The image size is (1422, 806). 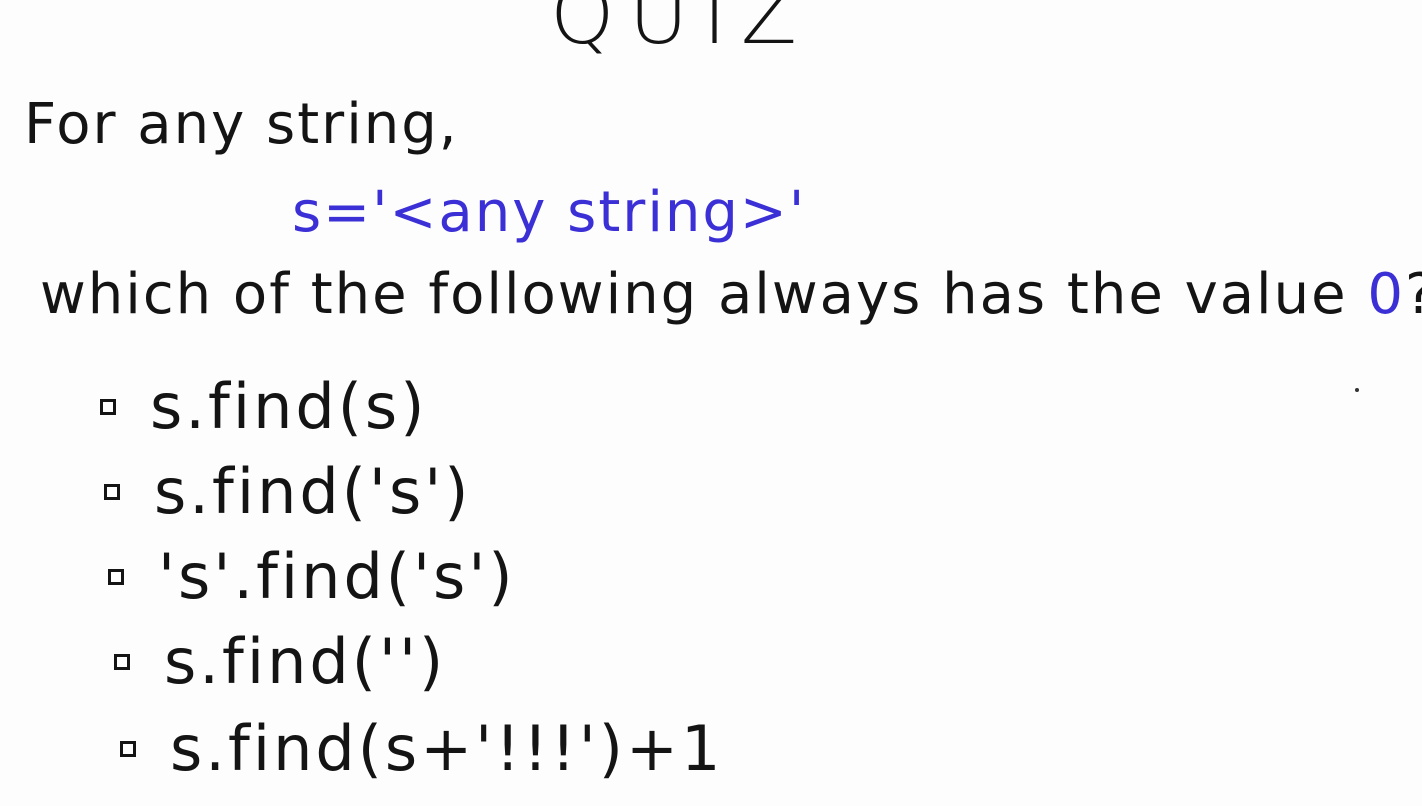 I want to click on option-label: s.find(s+'!!!')+1, so click(x=447, y=748).